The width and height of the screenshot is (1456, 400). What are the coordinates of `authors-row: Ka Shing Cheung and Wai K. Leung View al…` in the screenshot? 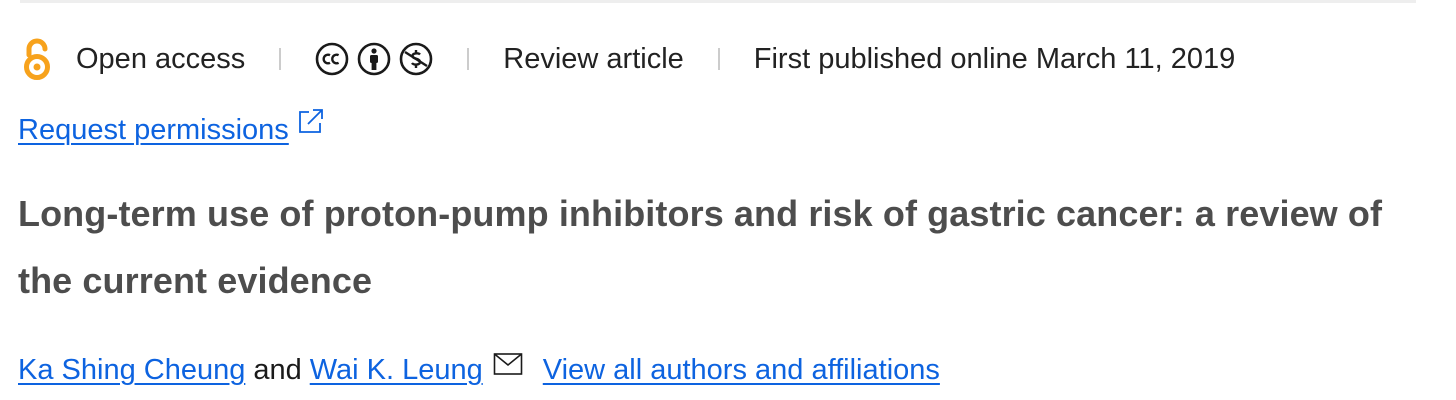 It's located at (479, 370).